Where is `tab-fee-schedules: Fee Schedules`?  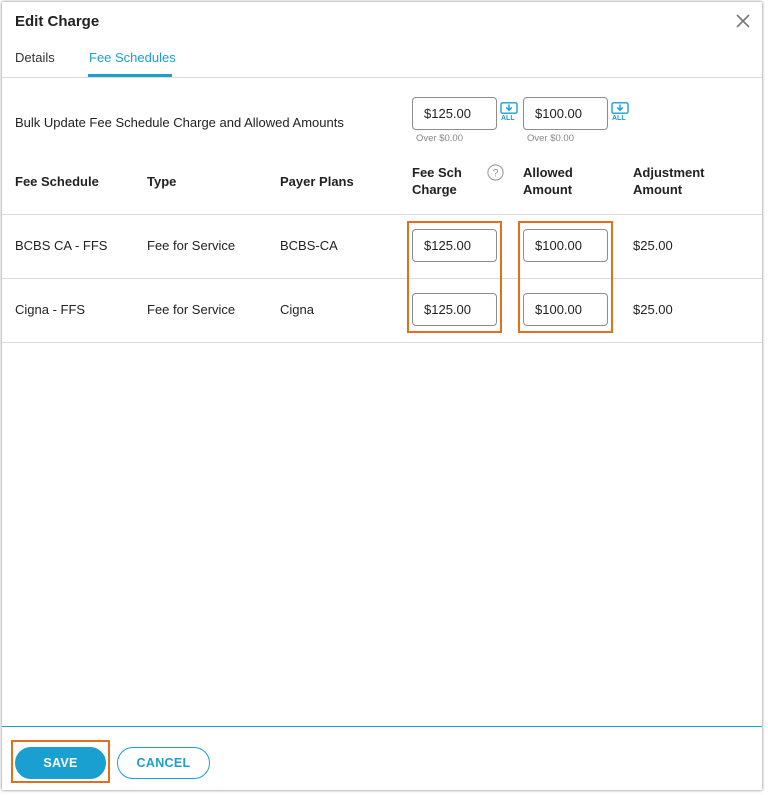 tab-fee-schedules: Fee Schedules is located at coordinates (132, 57).